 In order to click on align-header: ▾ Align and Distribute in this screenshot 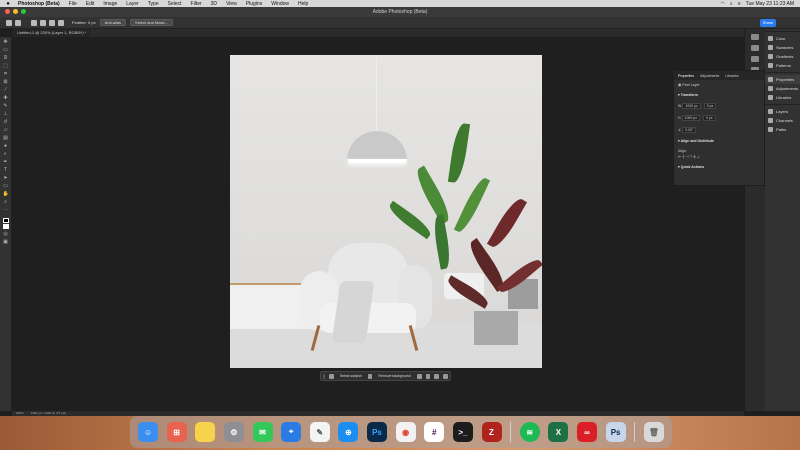, I will do `click(719, 141)`.